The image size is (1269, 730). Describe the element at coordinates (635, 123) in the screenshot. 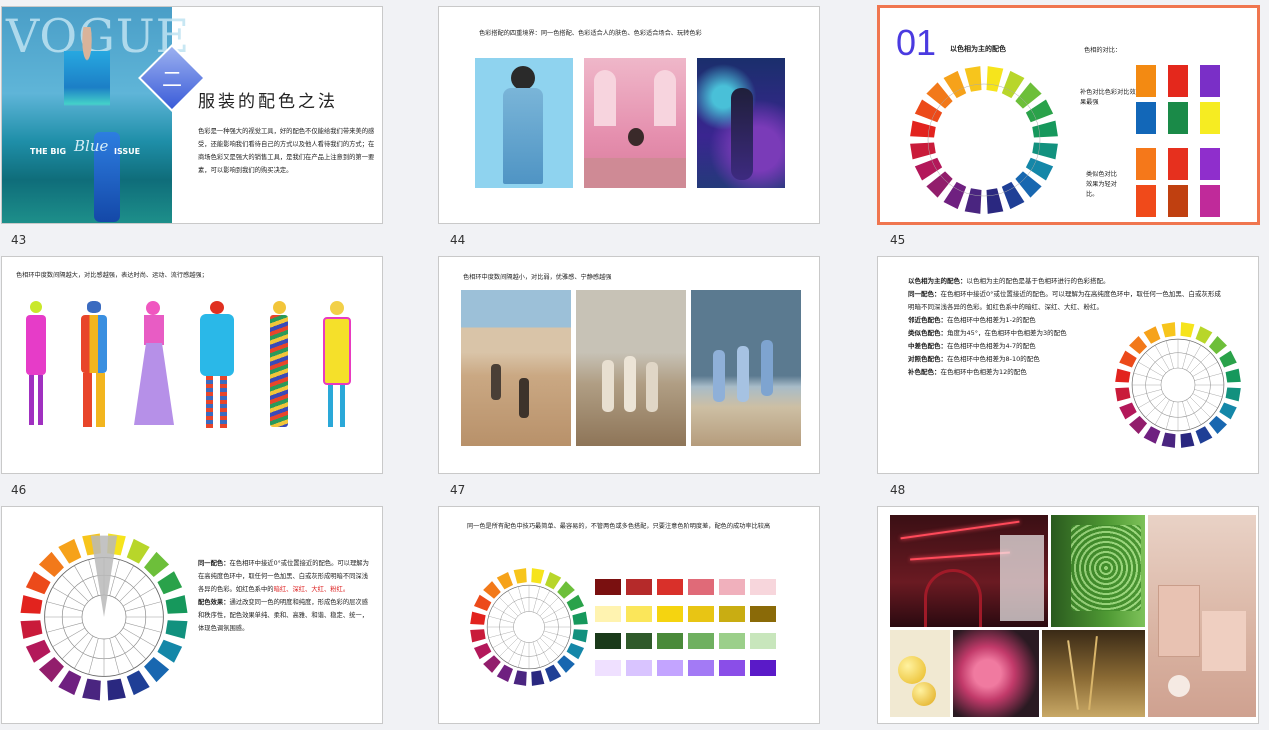

I see `photo-pink-room` at that location.